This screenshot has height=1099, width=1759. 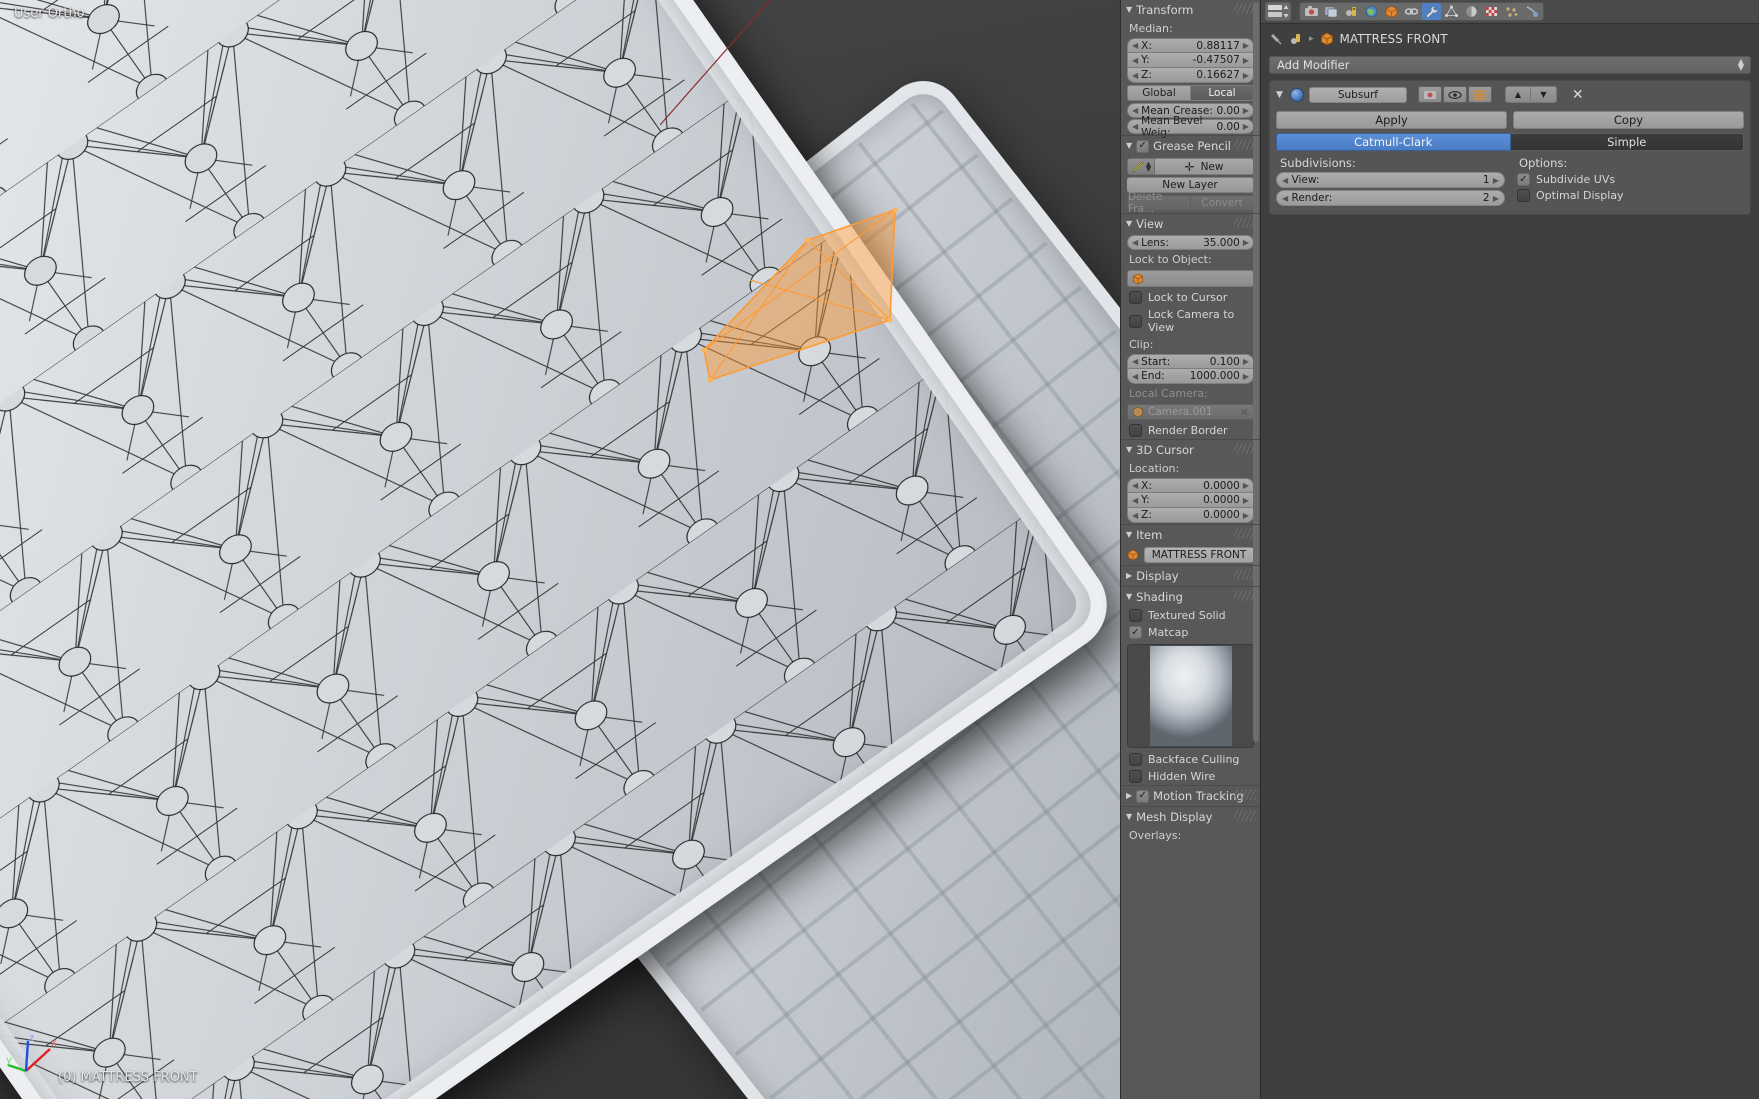 What do you see at coordinates (1431, 11) in the screenshot?
I see `modifiers-tab` at bounding box center [1431, 11].